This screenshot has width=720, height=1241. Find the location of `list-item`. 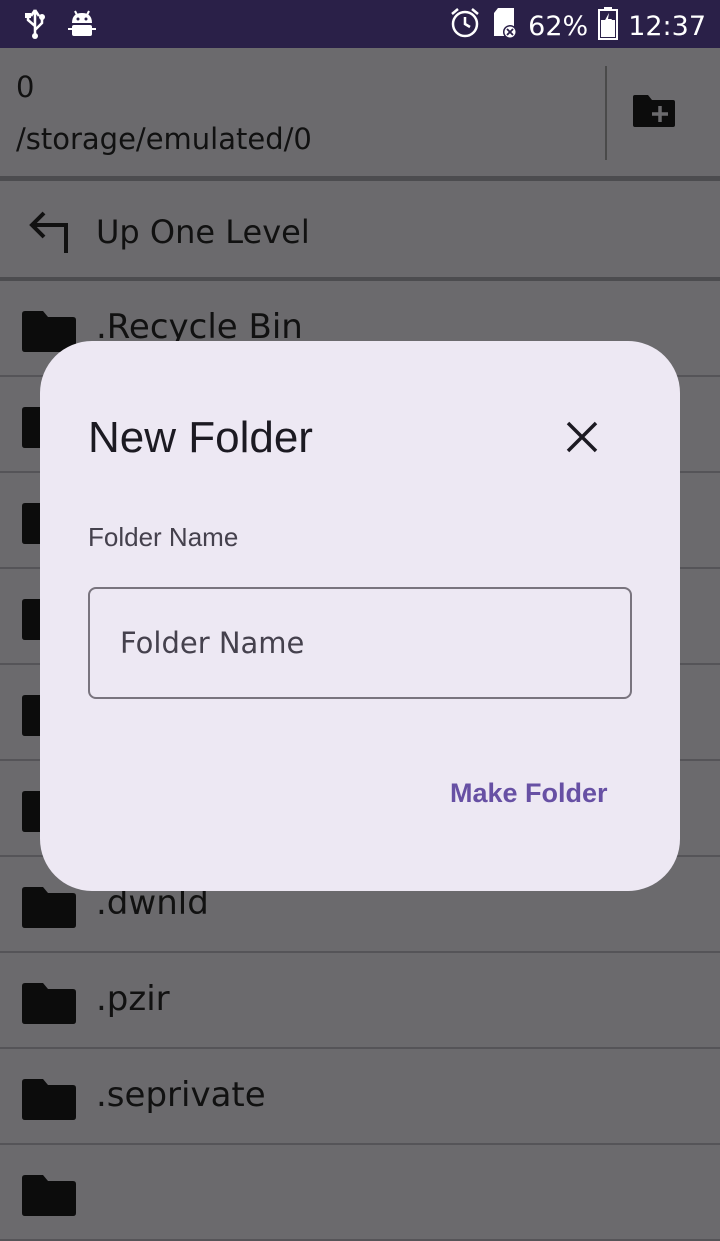

list-item is located at coordinates (360, 1193).